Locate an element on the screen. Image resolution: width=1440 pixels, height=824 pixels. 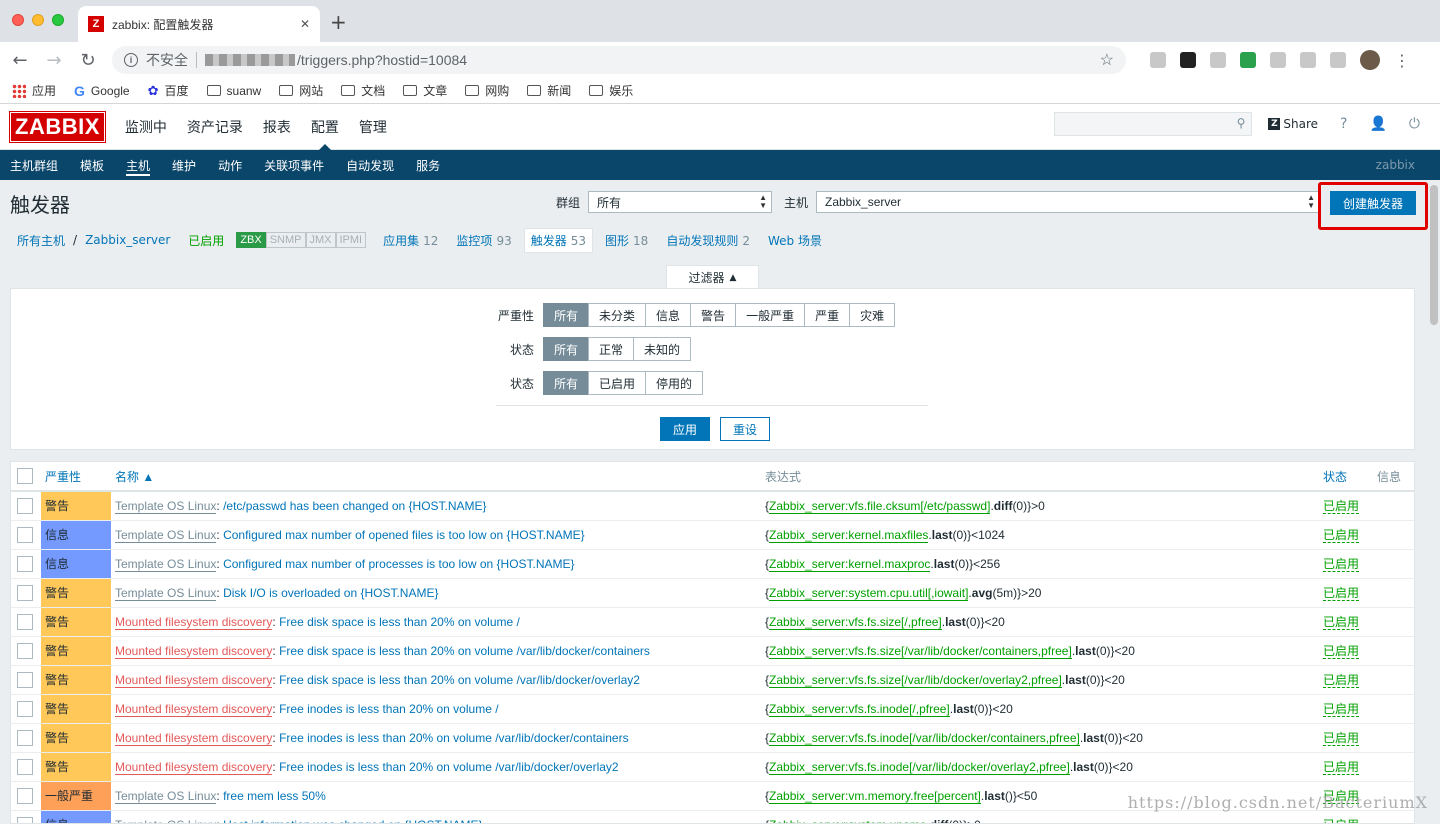
extension-1-icon is located at coordinates (1158, 60).